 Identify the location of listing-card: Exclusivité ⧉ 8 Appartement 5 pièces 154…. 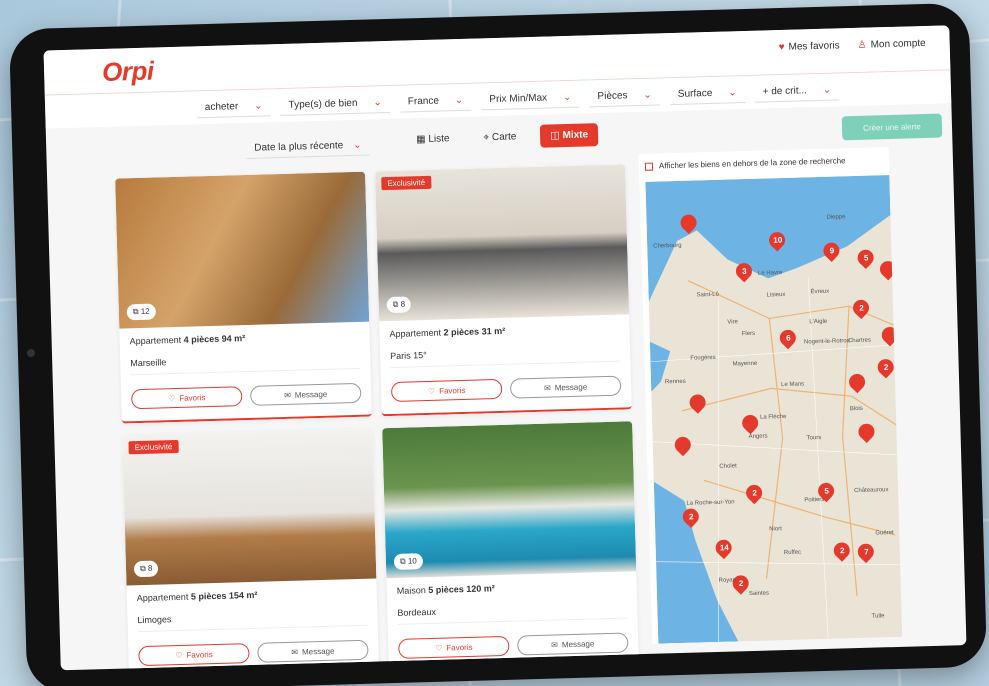
(251, 549).